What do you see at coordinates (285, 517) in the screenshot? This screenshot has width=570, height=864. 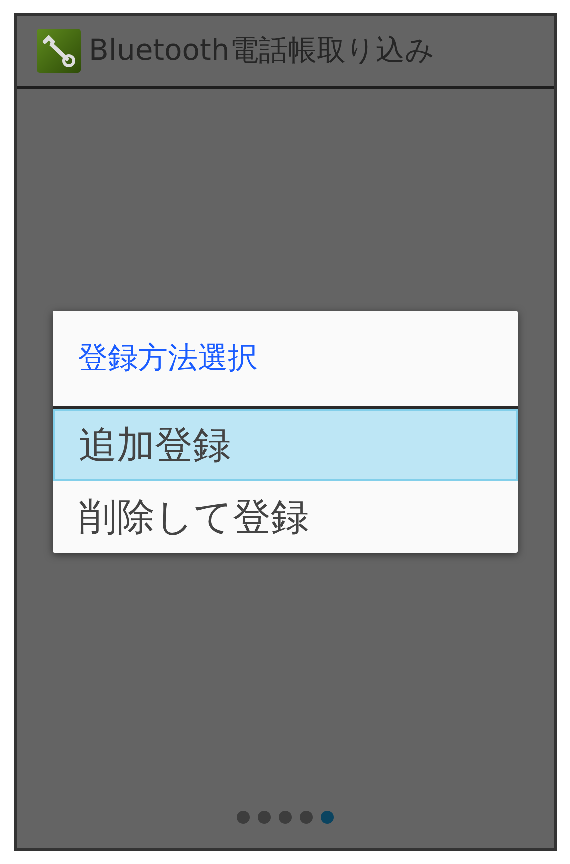 I see `dialog-option: 削除して登録` at bounding box center [285, 517].